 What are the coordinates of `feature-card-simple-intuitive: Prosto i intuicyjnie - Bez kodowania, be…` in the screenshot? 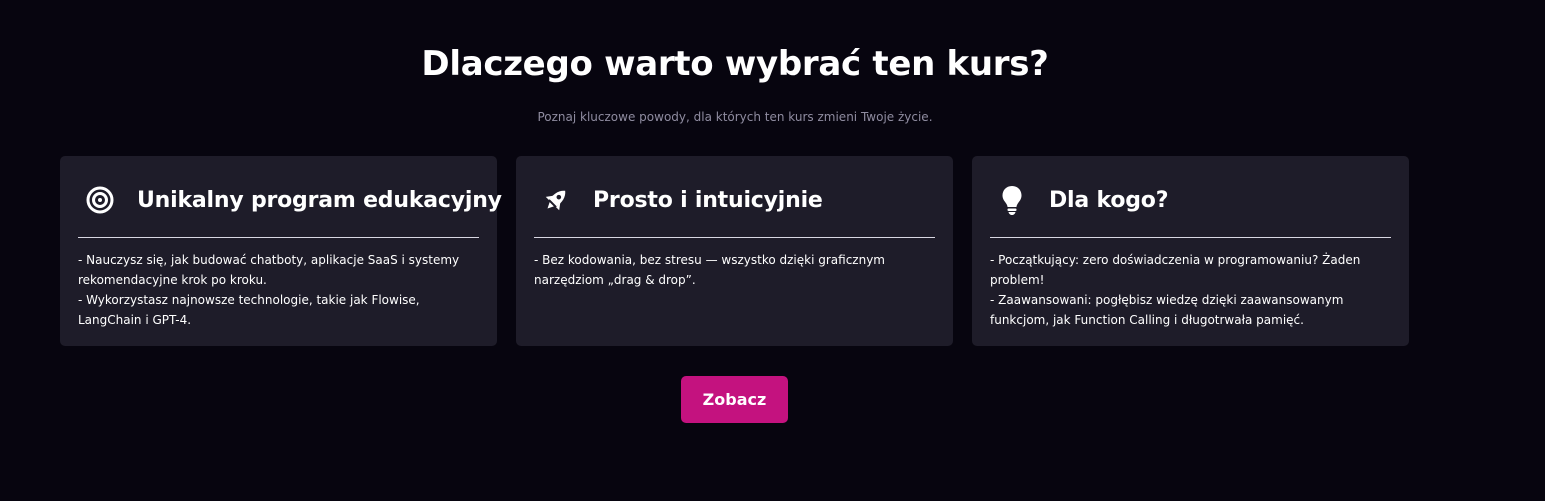 It's located at (734, 251).